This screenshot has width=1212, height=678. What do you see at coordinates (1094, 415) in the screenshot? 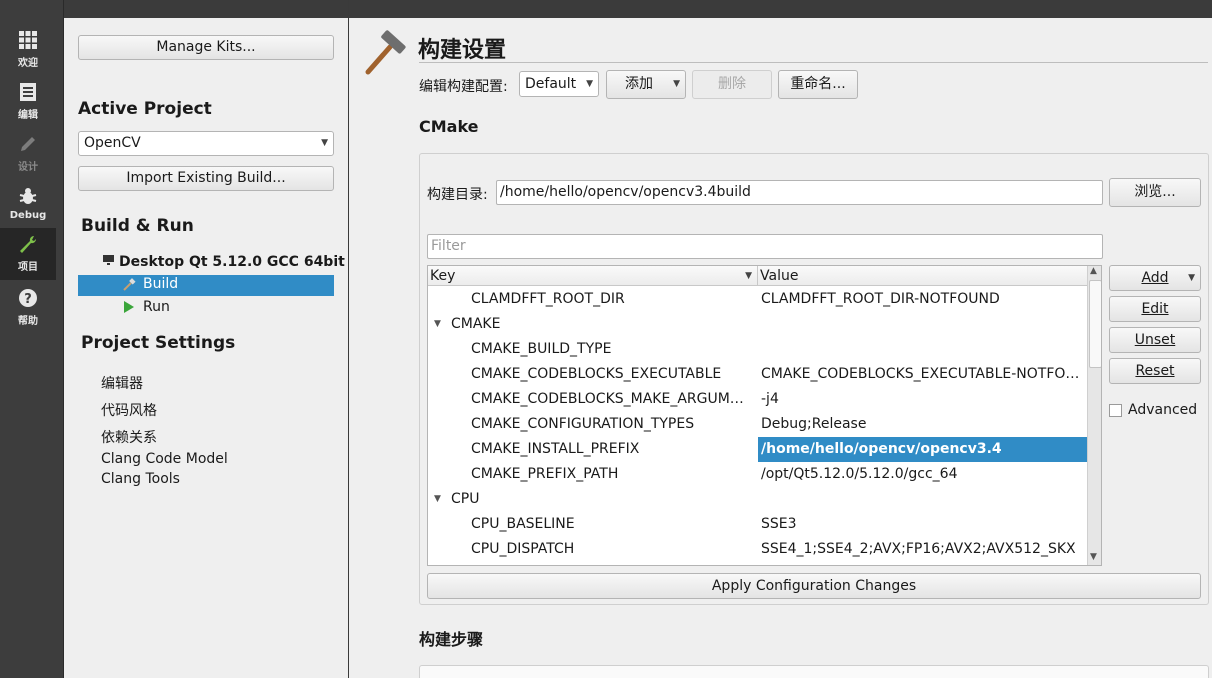
I see `vertical-scrollbar: ▲ ▼` at bounding box center [1094, 415].